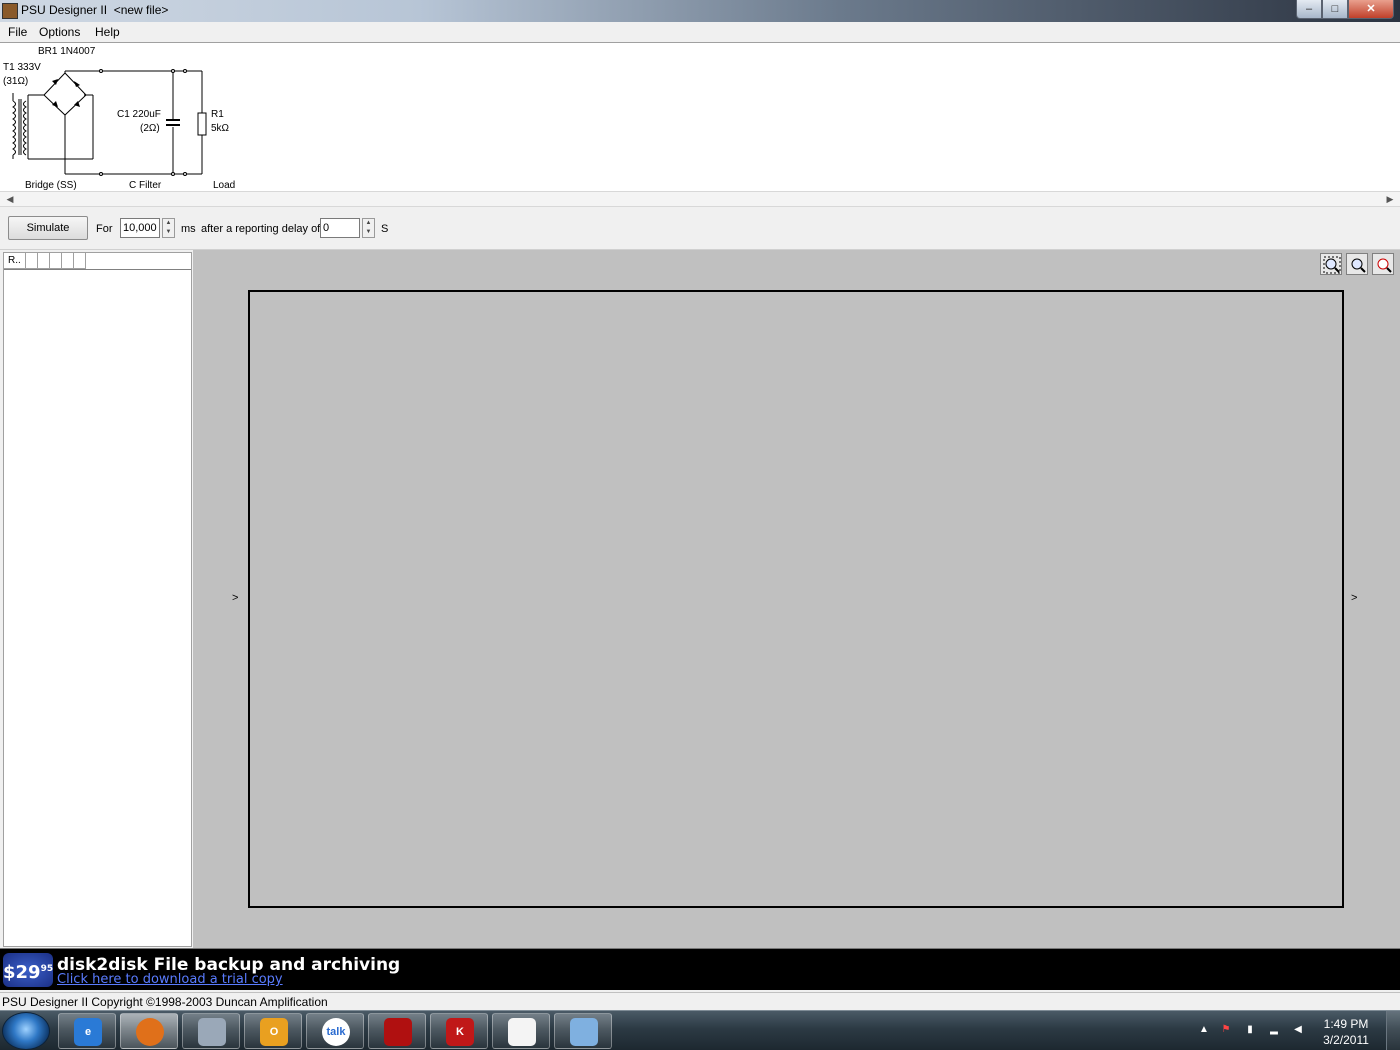  What do you see at coordinates (340, 228) in the screenshot?
I see `delay-input` at bounding box center [340, 228].